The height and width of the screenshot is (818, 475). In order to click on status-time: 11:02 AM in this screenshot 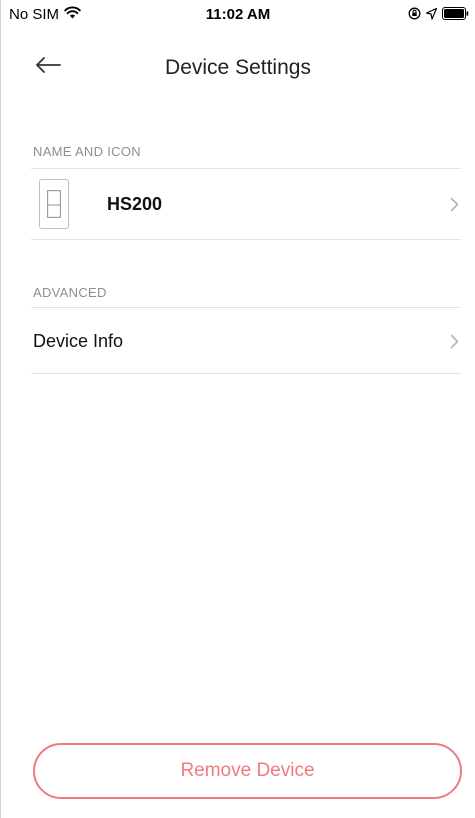, I will do `click(238, 14)`.